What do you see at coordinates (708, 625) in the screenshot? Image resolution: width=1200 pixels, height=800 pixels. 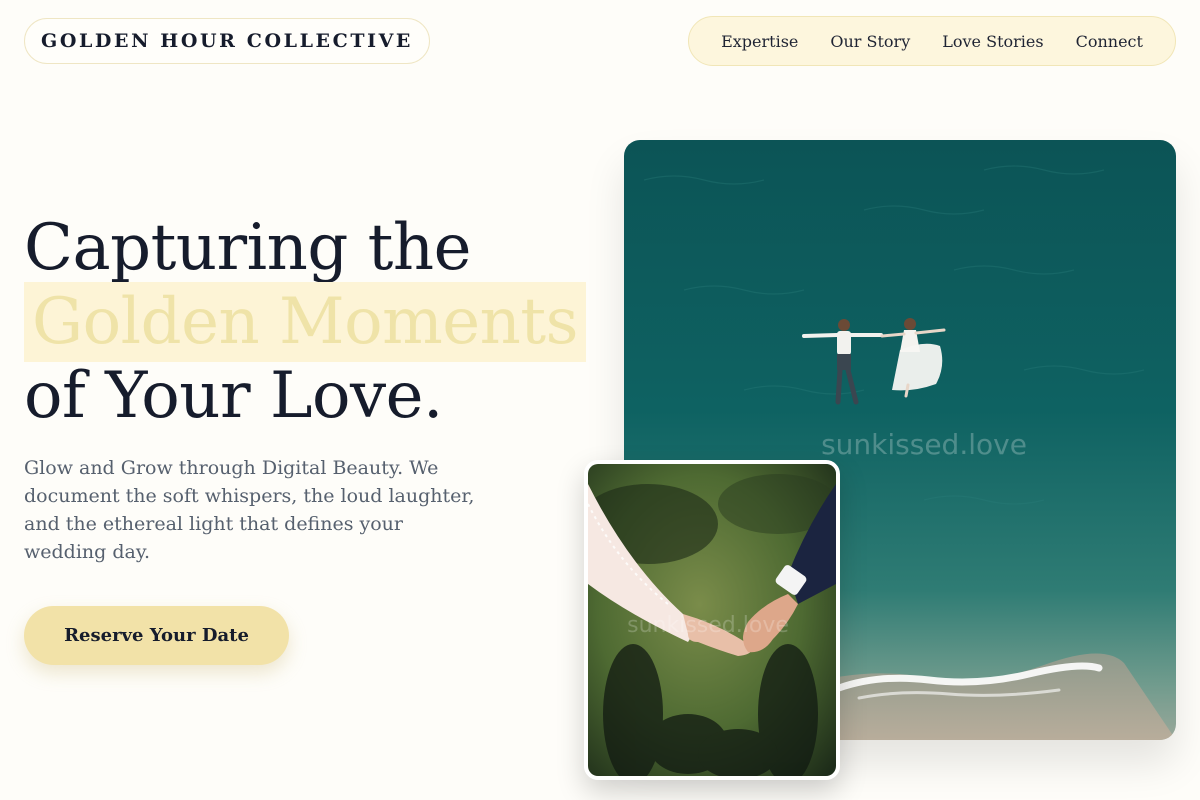 I see `secondary-photo-watermark: sunkissed.love` at bounding box center [708, 625].